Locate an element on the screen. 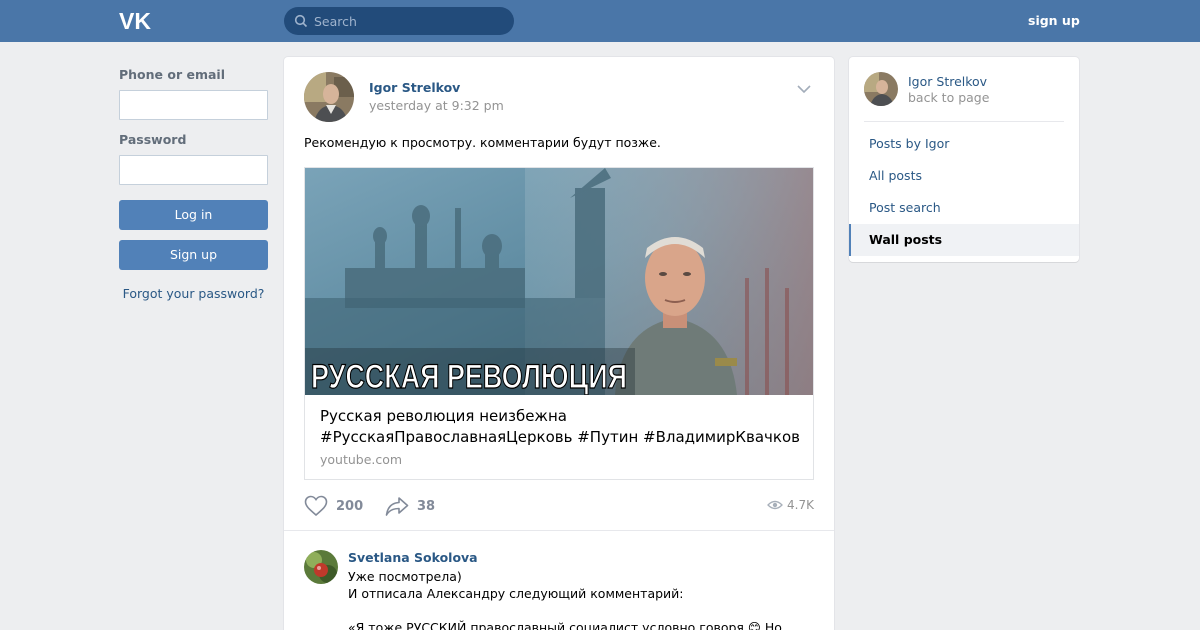 This screenshot has height=630, width=1200. profile-name-link: Igor Strelkov is located at coordinates (947, 81).